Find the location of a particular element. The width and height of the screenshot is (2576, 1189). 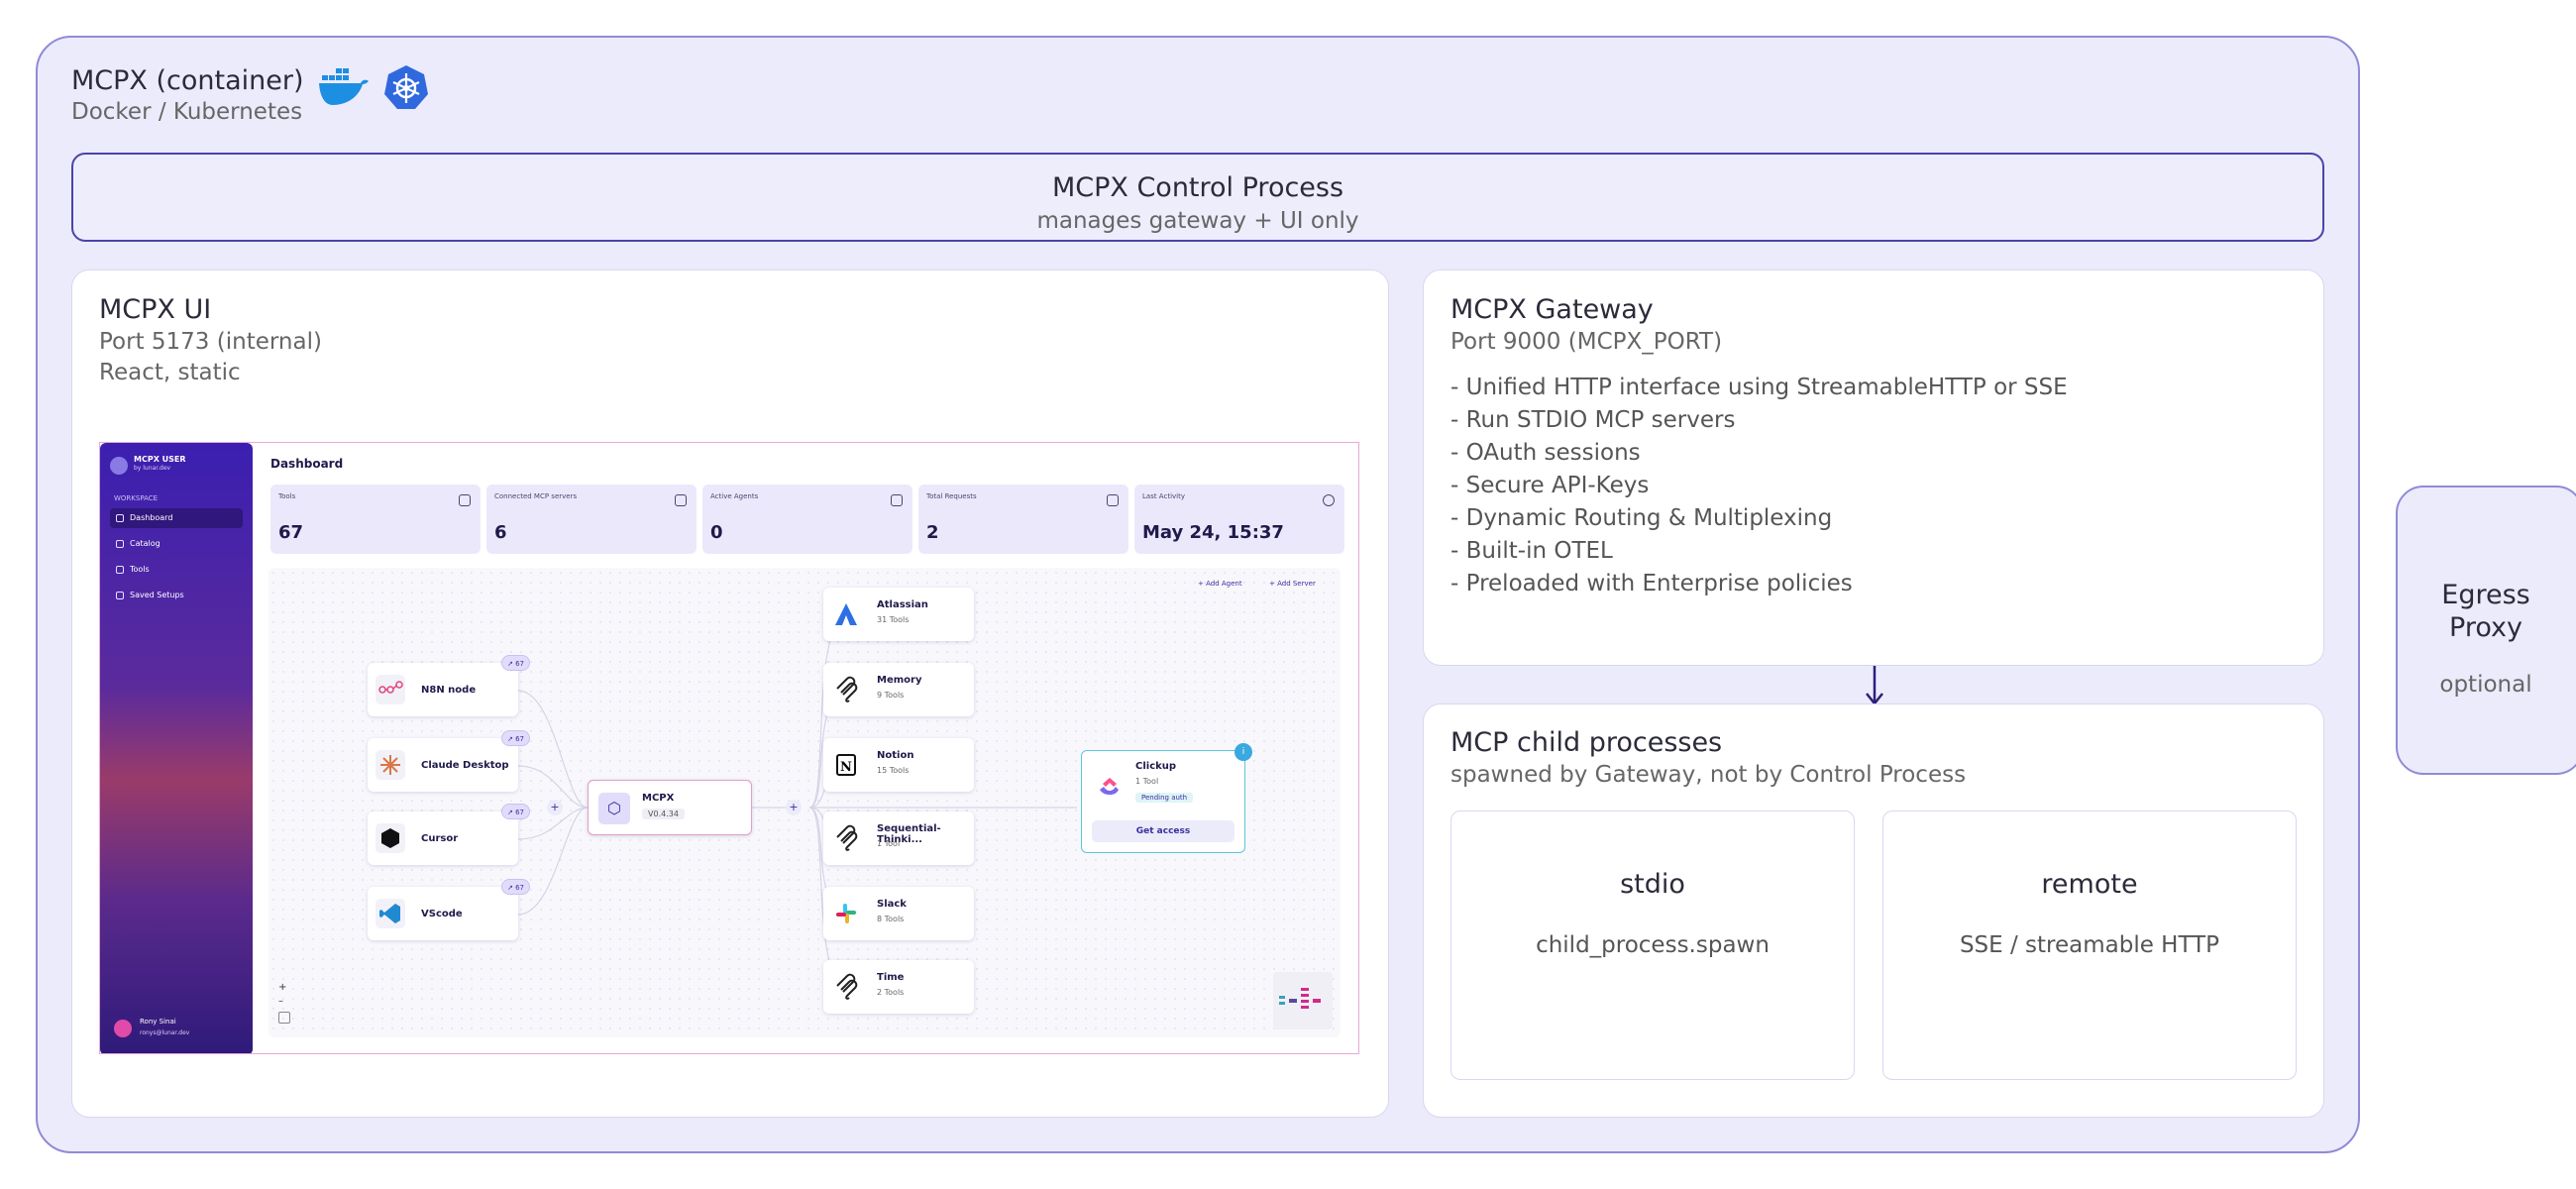

sidebar-item-tools: Tools is located at coordinates (176, 570).